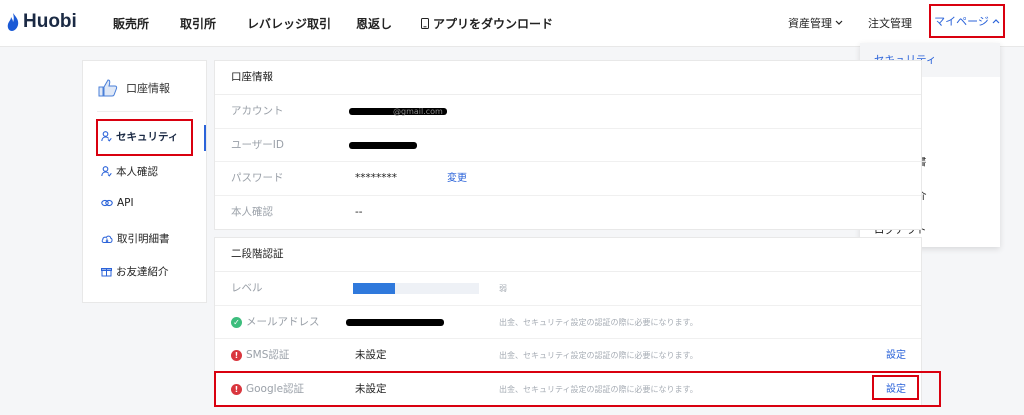 The height and width of the screenshot is (415, 1024). I want to click on userid-row: ユーザーID, so click(568, 145).